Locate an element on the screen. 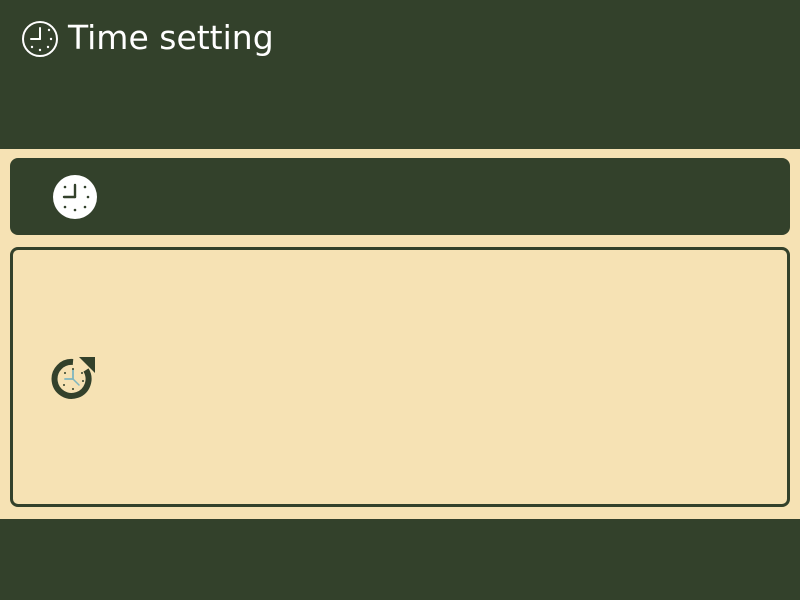 The width and height of the screenshot is (800, 600). clock-icon is located at coordinates (75, 197).